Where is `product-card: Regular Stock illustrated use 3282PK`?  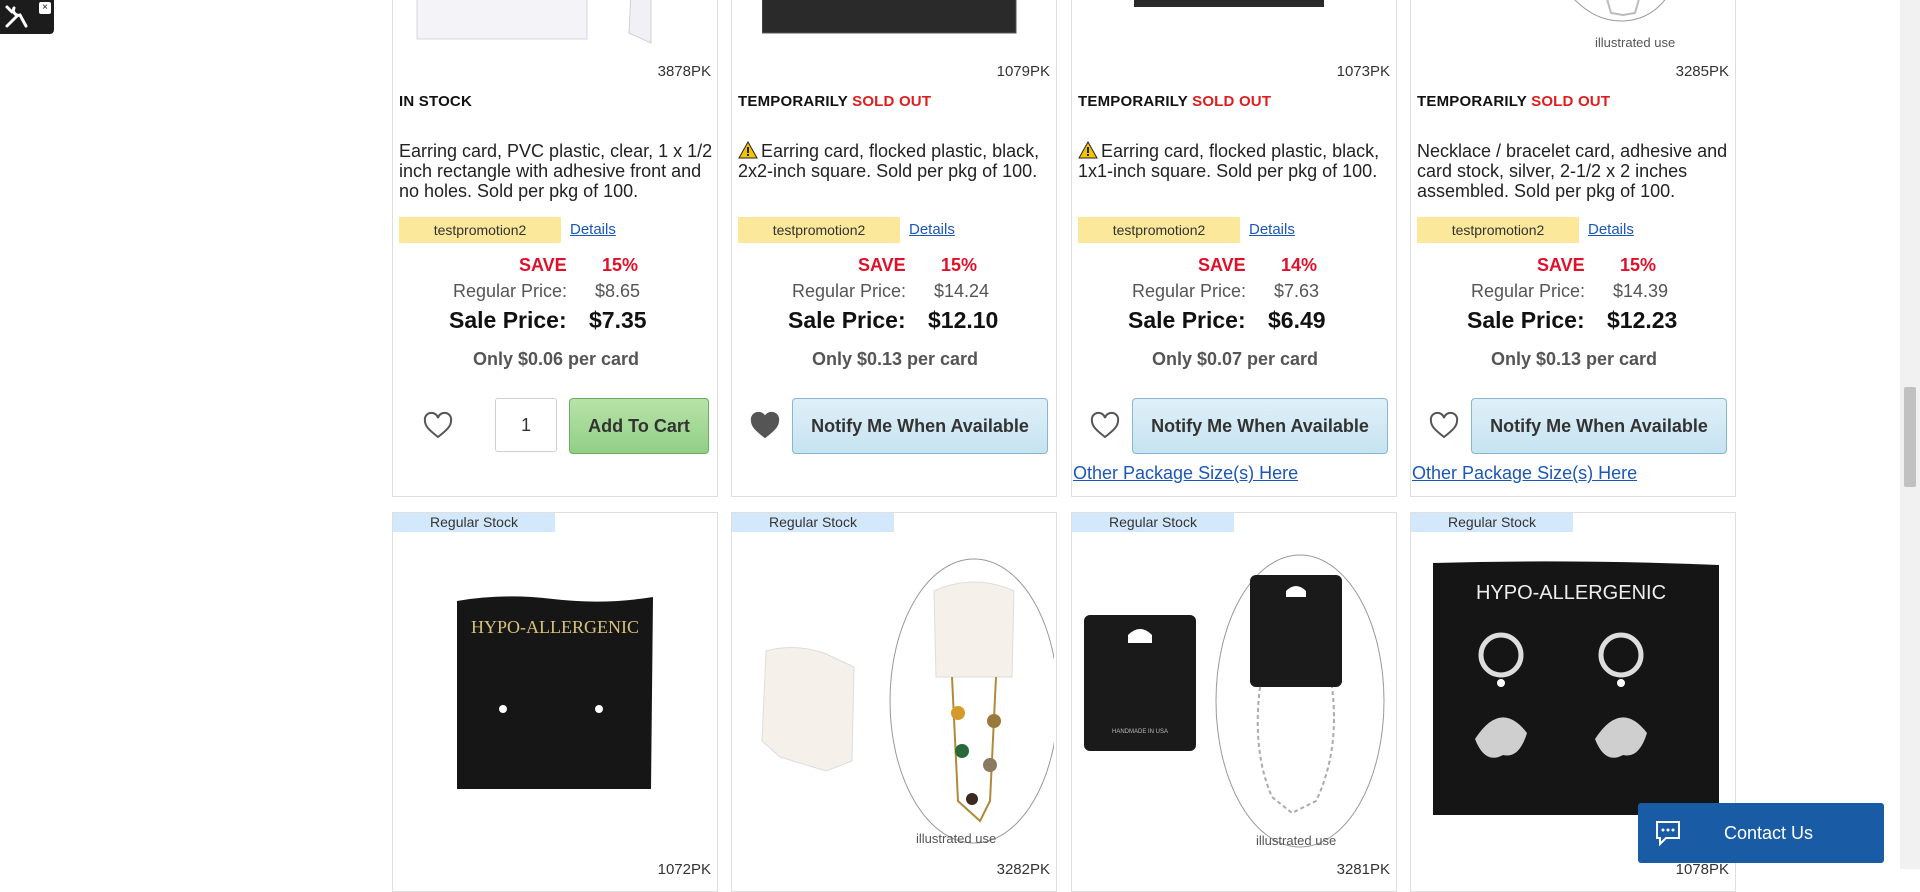
product-card: Regular Stock illustrated use 3282PK is located at coordinates (894, 702).